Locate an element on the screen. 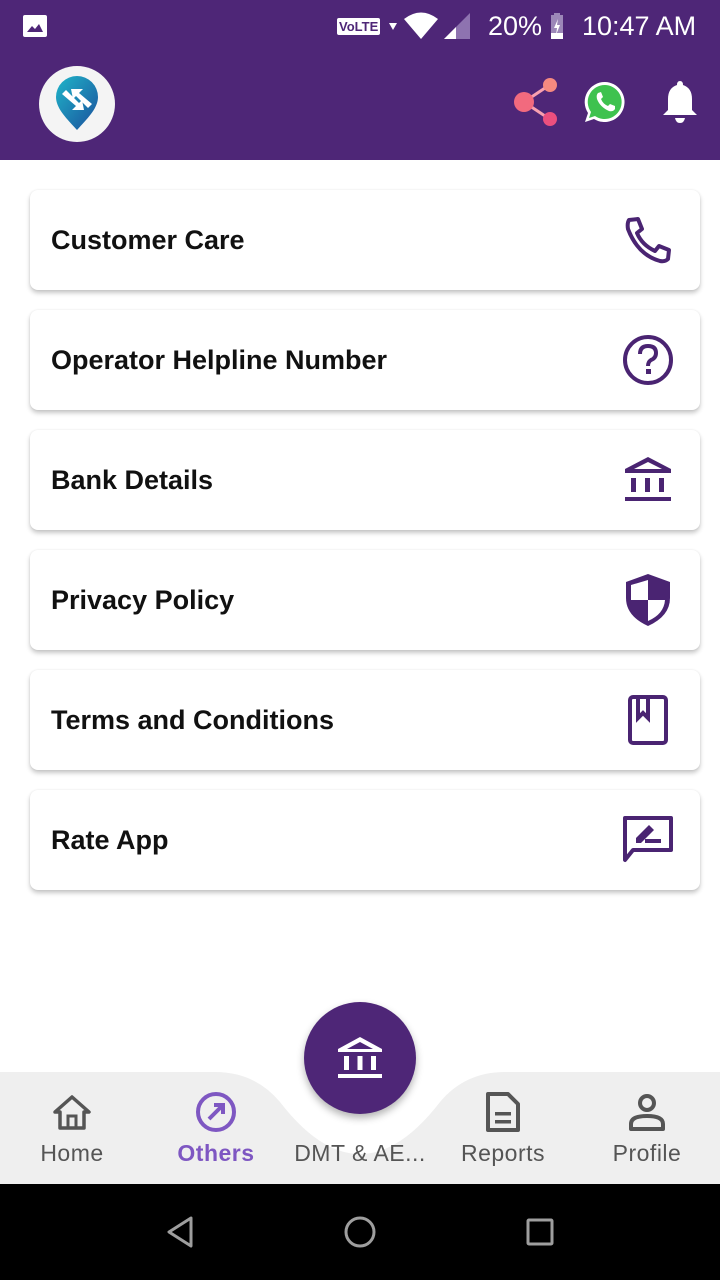  nav-label: Home is located at coordinates (72, 1153).